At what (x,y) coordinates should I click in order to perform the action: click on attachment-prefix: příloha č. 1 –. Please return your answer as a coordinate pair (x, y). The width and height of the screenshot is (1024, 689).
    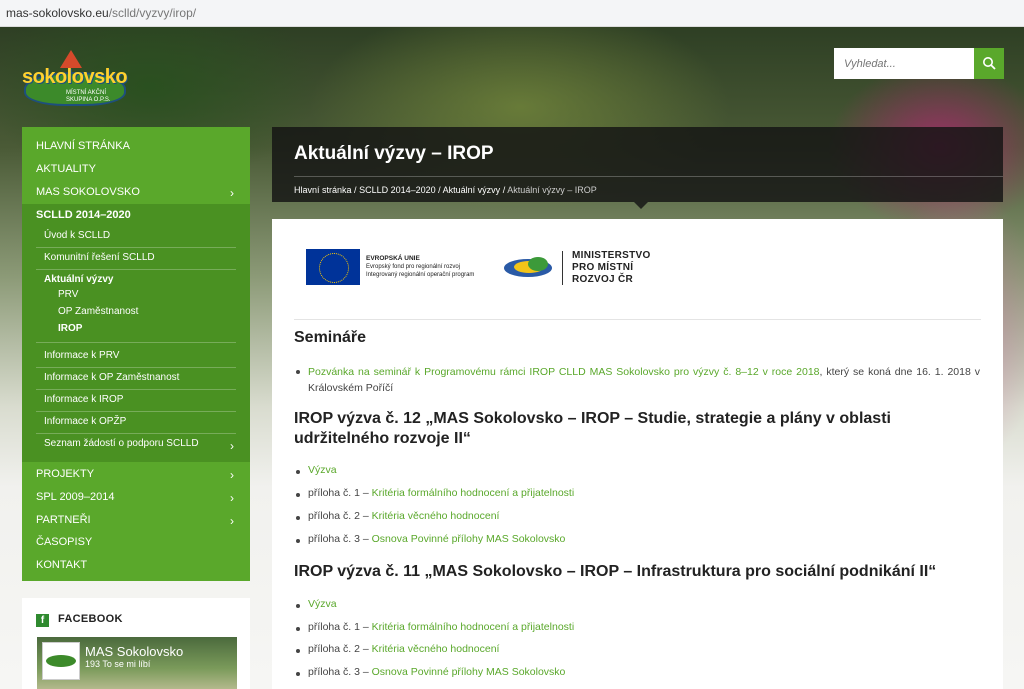
    Looking at the image, I should click on (340, 627).